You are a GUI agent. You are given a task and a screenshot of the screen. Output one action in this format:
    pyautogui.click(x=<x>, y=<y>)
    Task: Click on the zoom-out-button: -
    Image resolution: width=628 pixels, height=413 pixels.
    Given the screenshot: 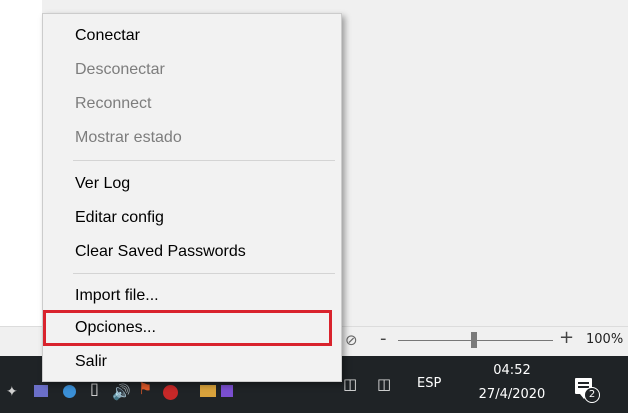 What is the action you would take?
    pyautogui.click(x=383, y=338)
    